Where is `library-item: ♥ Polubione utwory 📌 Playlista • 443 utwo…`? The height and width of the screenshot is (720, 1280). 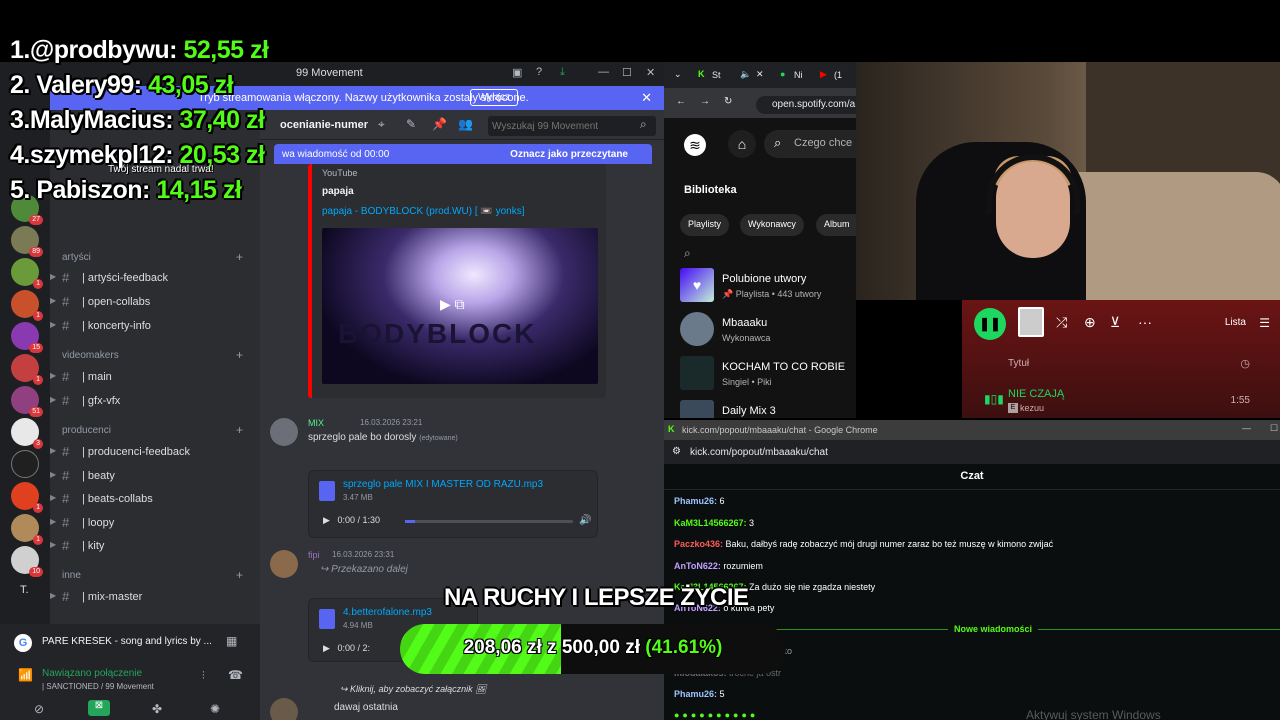 library-item: ♥ Polubione utwory 📌 Playlista • 443 utwo… is located at coordinates (768, 286).